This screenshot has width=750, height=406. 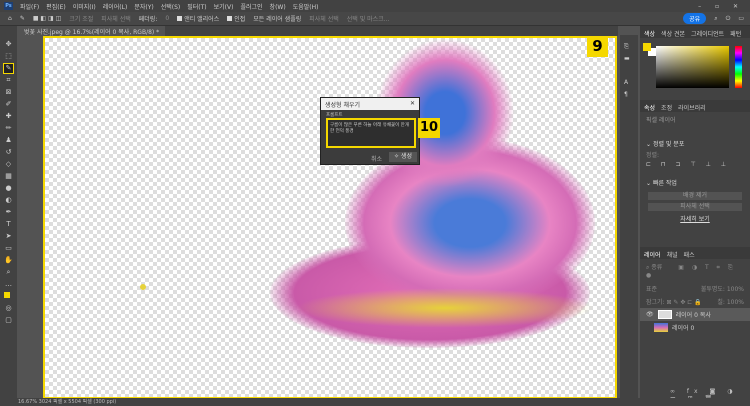 I want to click on layer-row: 👁 레이어 0 복사, so click(x=695, y=314).